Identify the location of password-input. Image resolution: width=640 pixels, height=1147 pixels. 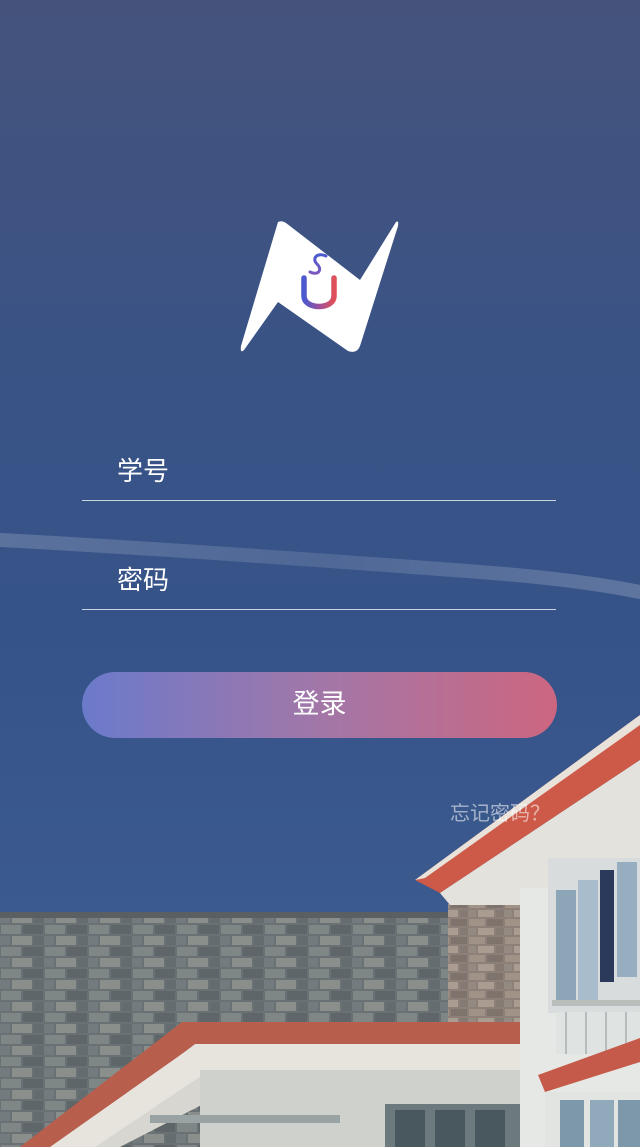
(319, 581).